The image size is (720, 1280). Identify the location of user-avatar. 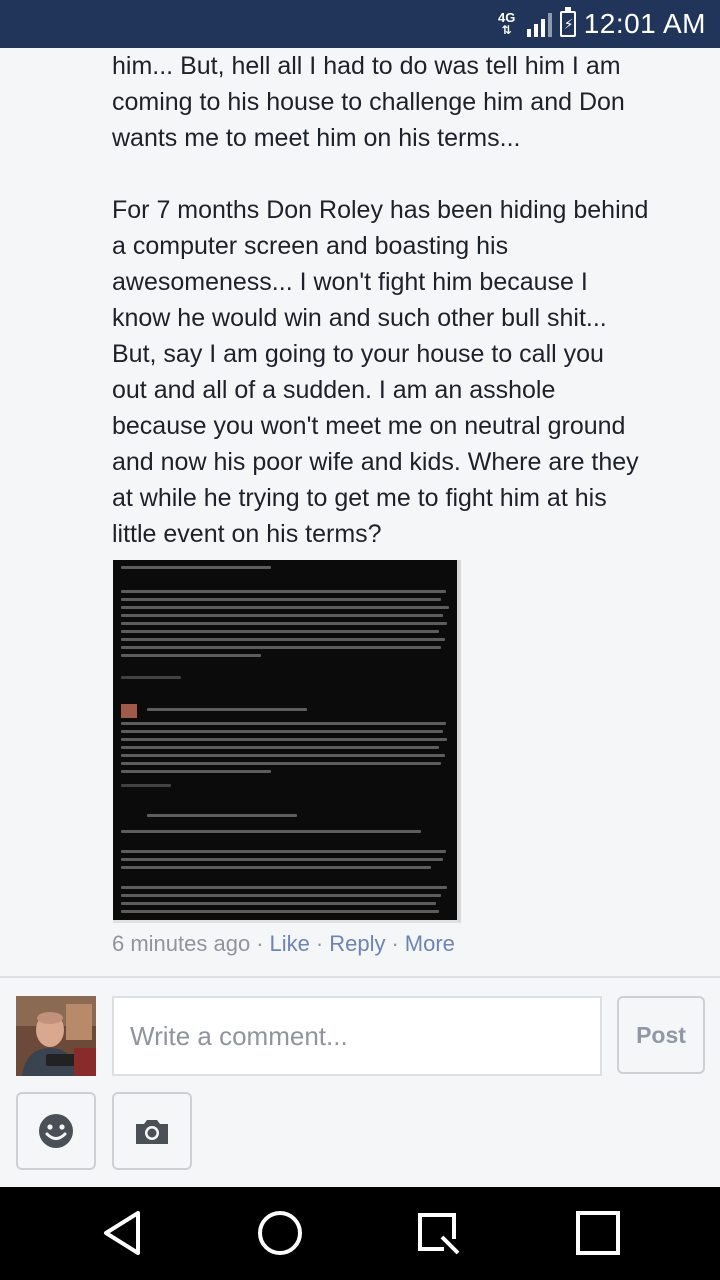
(56, 1036).